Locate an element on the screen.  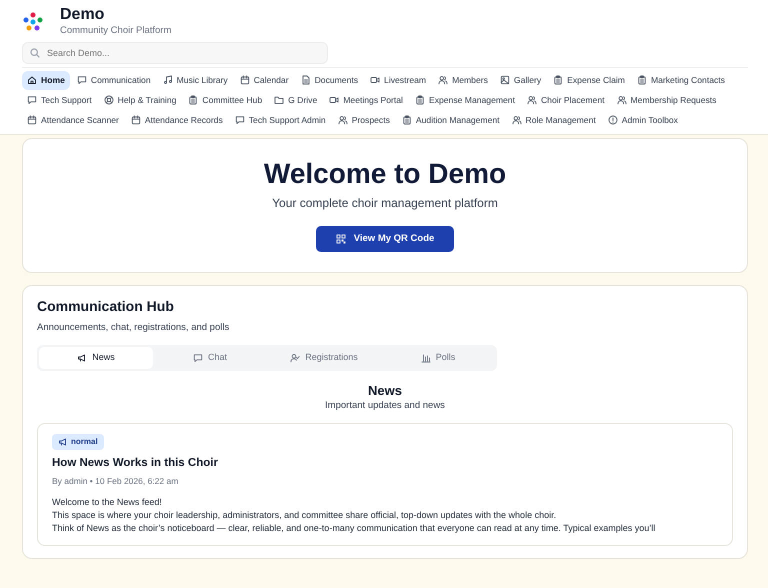
hub-title: Communication Hub is located at coordinates (106, 307).